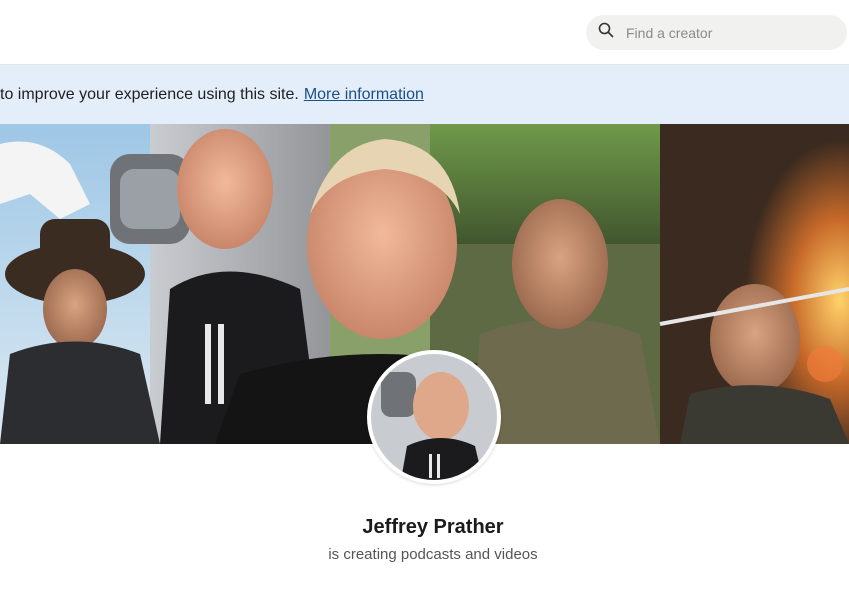  What do you see at coordinates (364, 95) in the screenshot?
I see `more-information-link: More information` at bounding box center [364, 95].